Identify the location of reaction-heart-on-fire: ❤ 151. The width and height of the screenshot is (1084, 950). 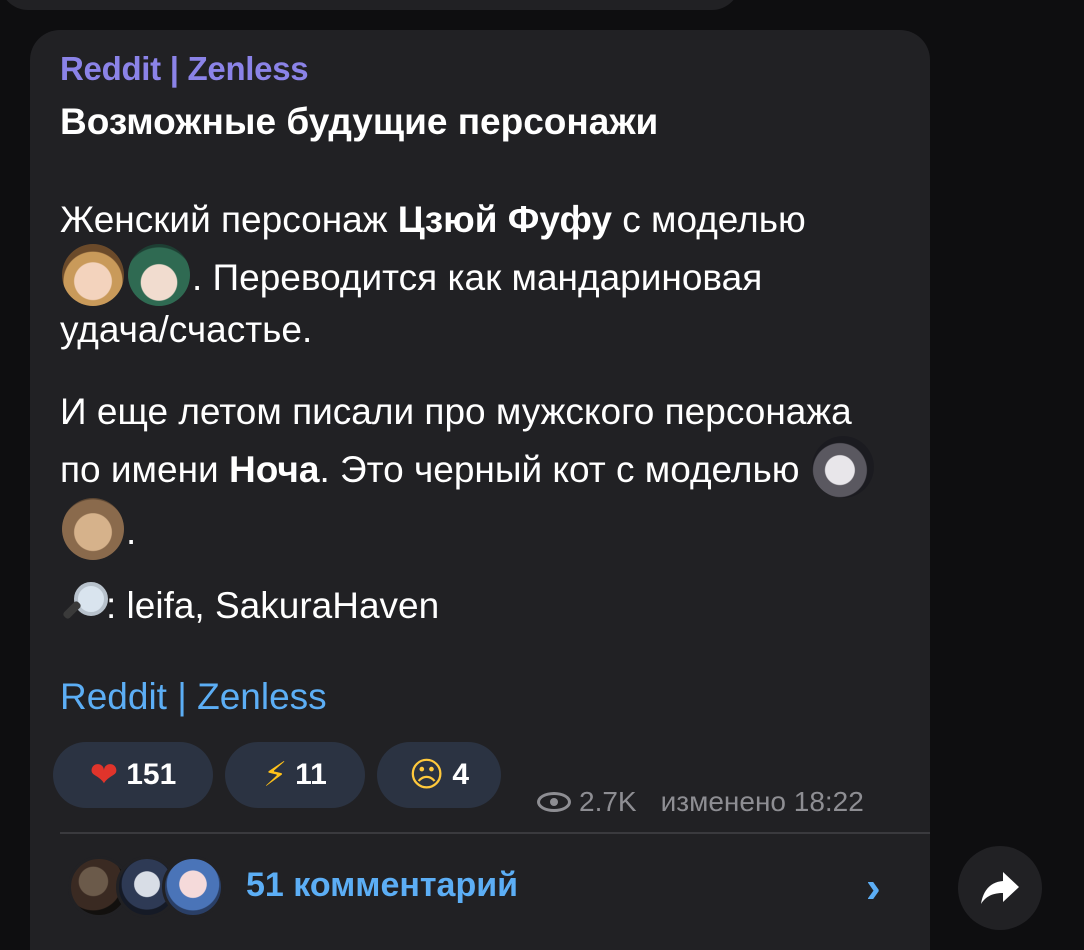
(133, 775).